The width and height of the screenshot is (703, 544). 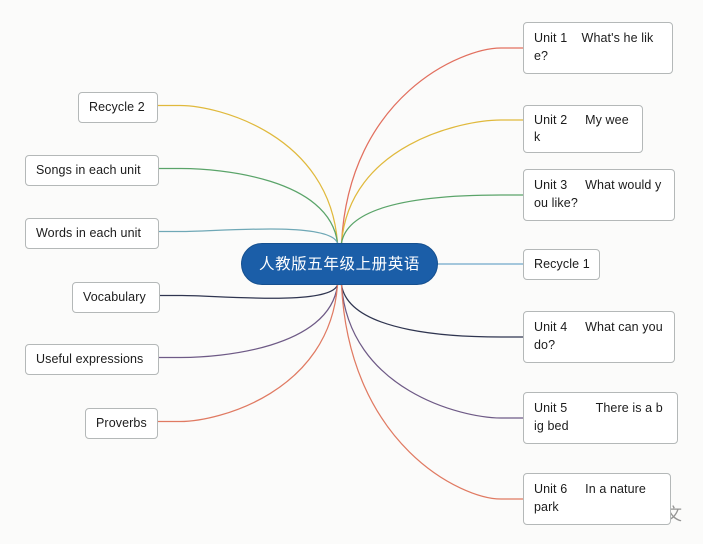 I want to click on topic-node-unit-1: Unit 1 What's he lik e?, so click(x=598, y=48).